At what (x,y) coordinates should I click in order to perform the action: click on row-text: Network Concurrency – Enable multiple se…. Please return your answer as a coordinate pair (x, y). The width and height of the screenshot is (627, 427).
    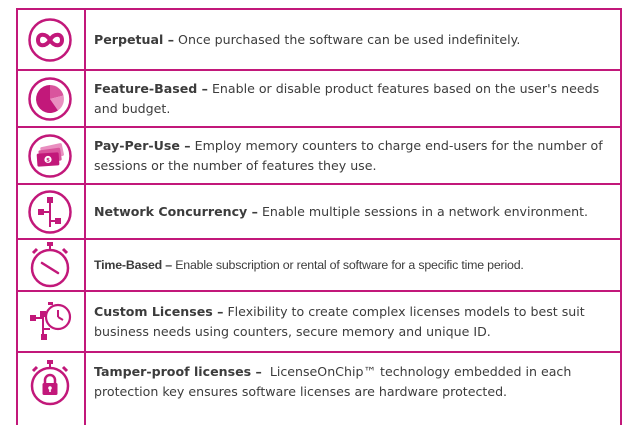
    Looking at the image, I should click on (354, 211).